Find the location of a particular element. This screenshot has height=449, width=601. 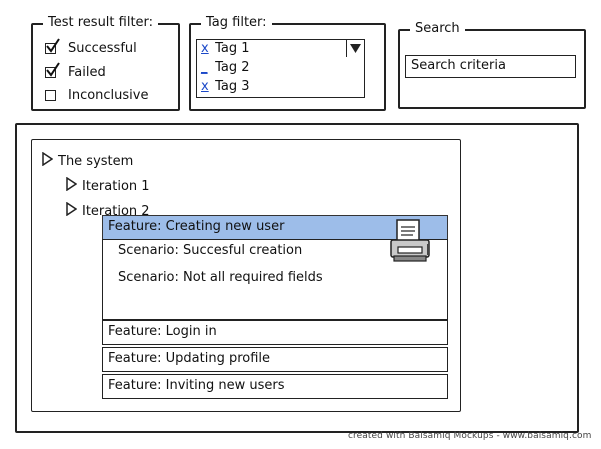

tag-2-label: Tag 2 is located at coordinates (232, 67).